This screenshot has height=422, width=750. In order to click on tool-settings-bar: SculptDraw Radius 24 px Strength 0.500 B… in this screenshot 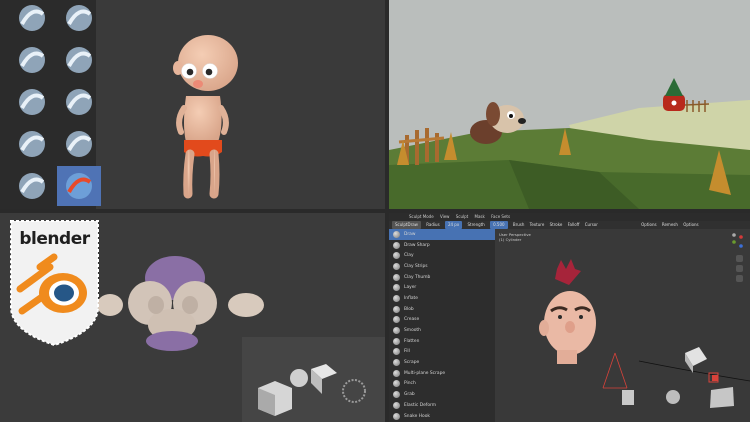, I will do `click(569, 225)`.